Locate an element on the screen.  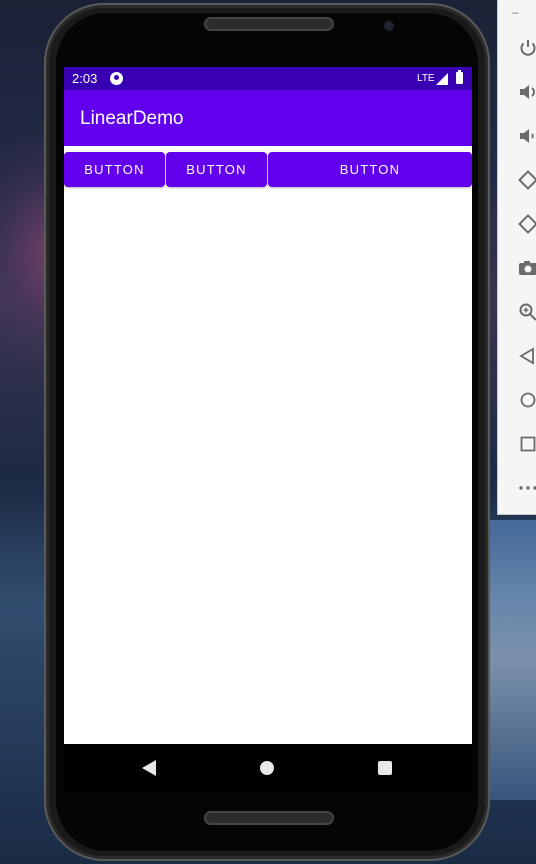
battery-icon is located at coordinates (459, 77).